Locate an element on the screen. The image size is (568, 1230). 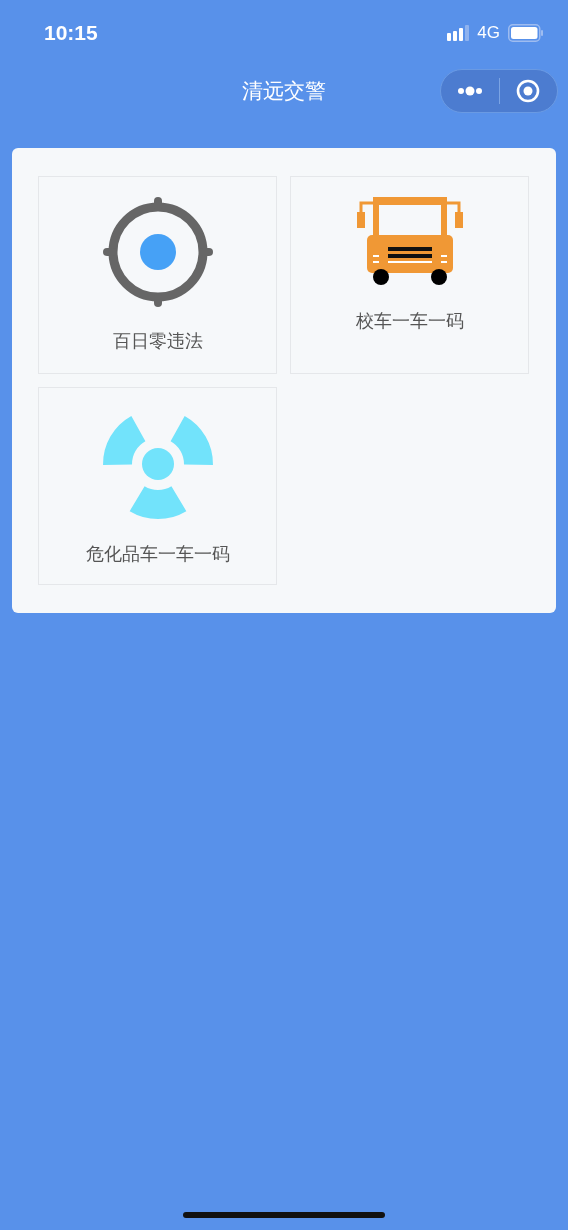
menu-tile: 校车一车一码 is located at coordinates (409, 275).